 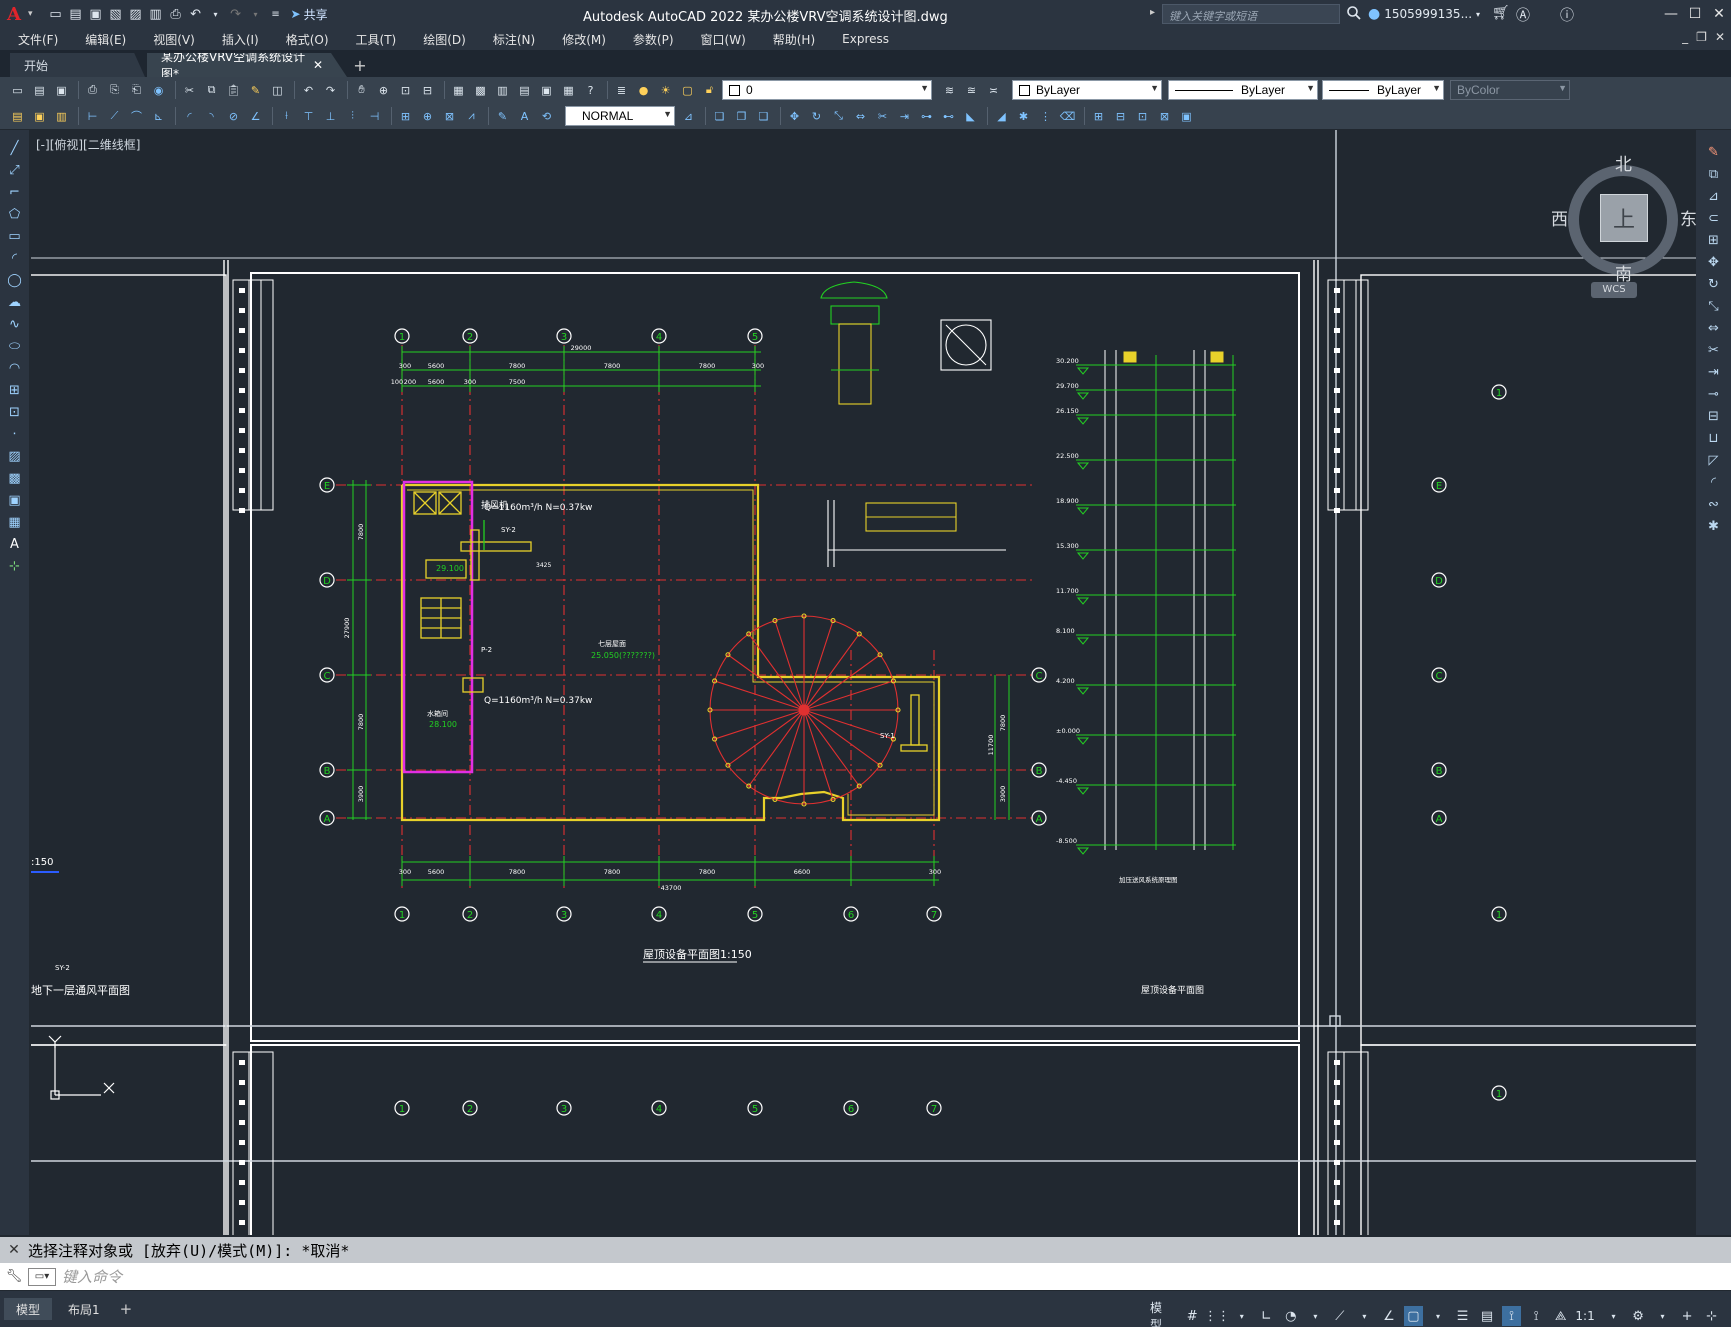 I want to click on plot-icon: ⎙, so click(x=176, y=14).